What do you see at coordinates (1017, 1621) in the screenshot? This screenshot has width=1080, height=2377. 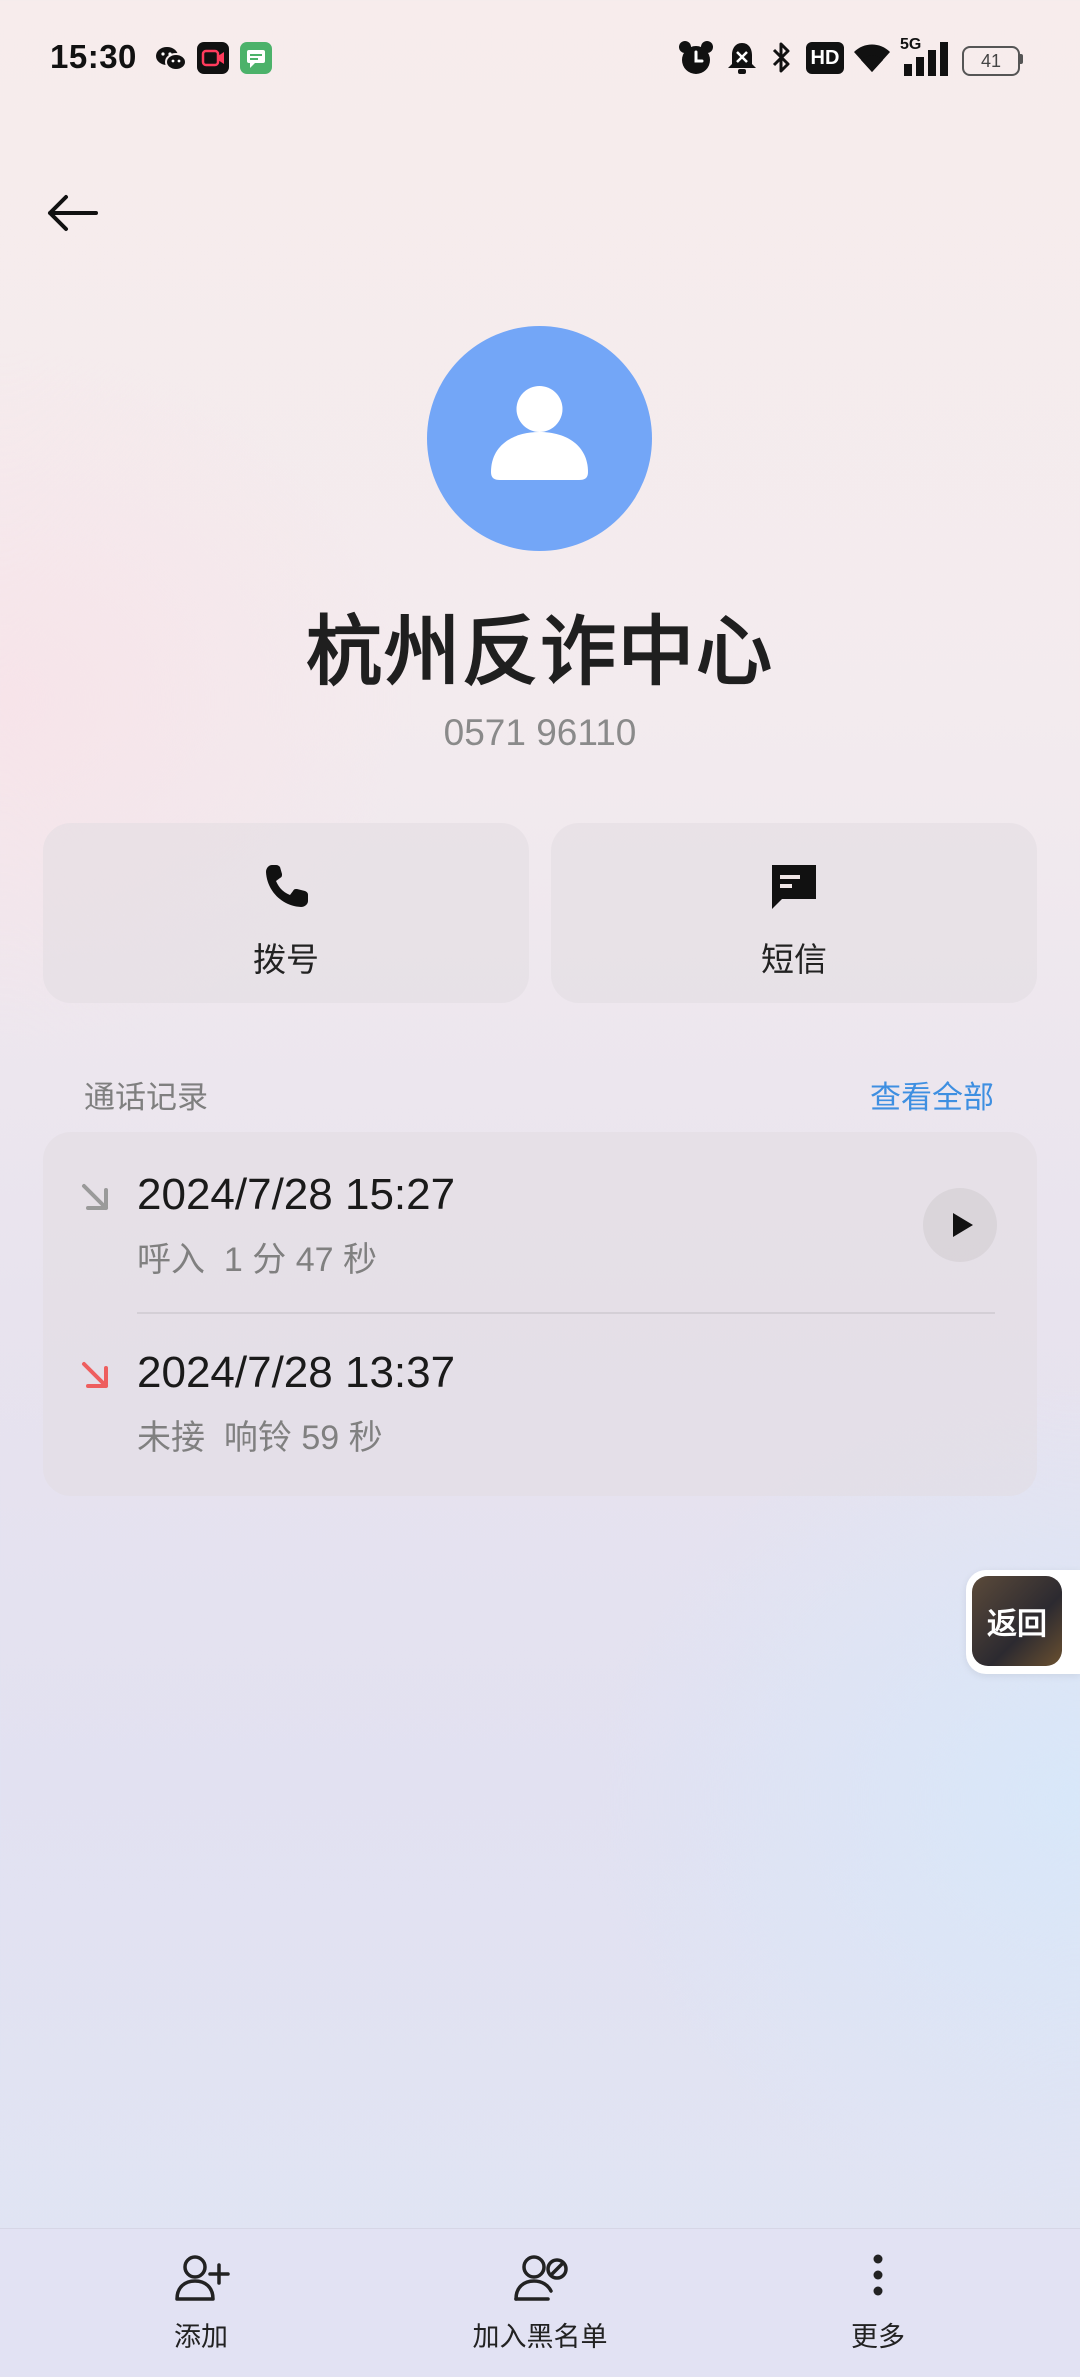 I see `floating-return-label: 返回` at bounding box center [1017, 1621].